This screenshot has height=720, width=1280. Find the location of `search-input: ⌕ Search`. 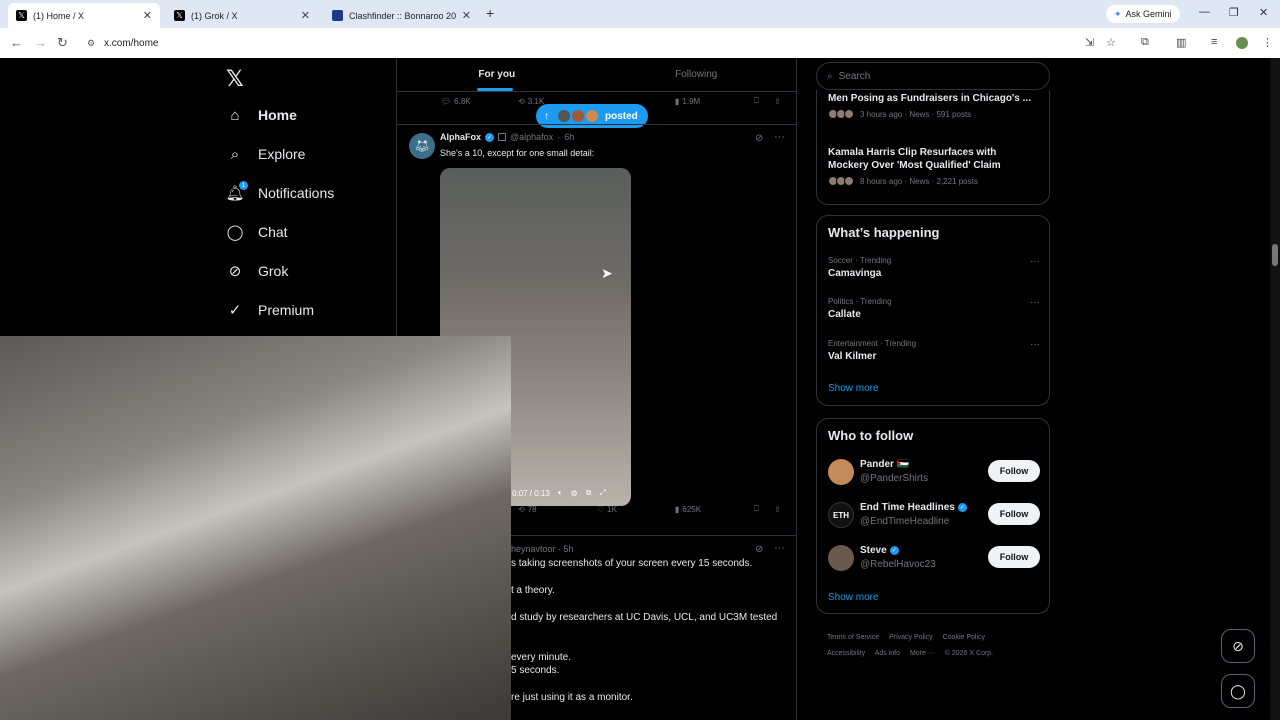

search-input: ⌕ Search is located at coordinates (933, 76).